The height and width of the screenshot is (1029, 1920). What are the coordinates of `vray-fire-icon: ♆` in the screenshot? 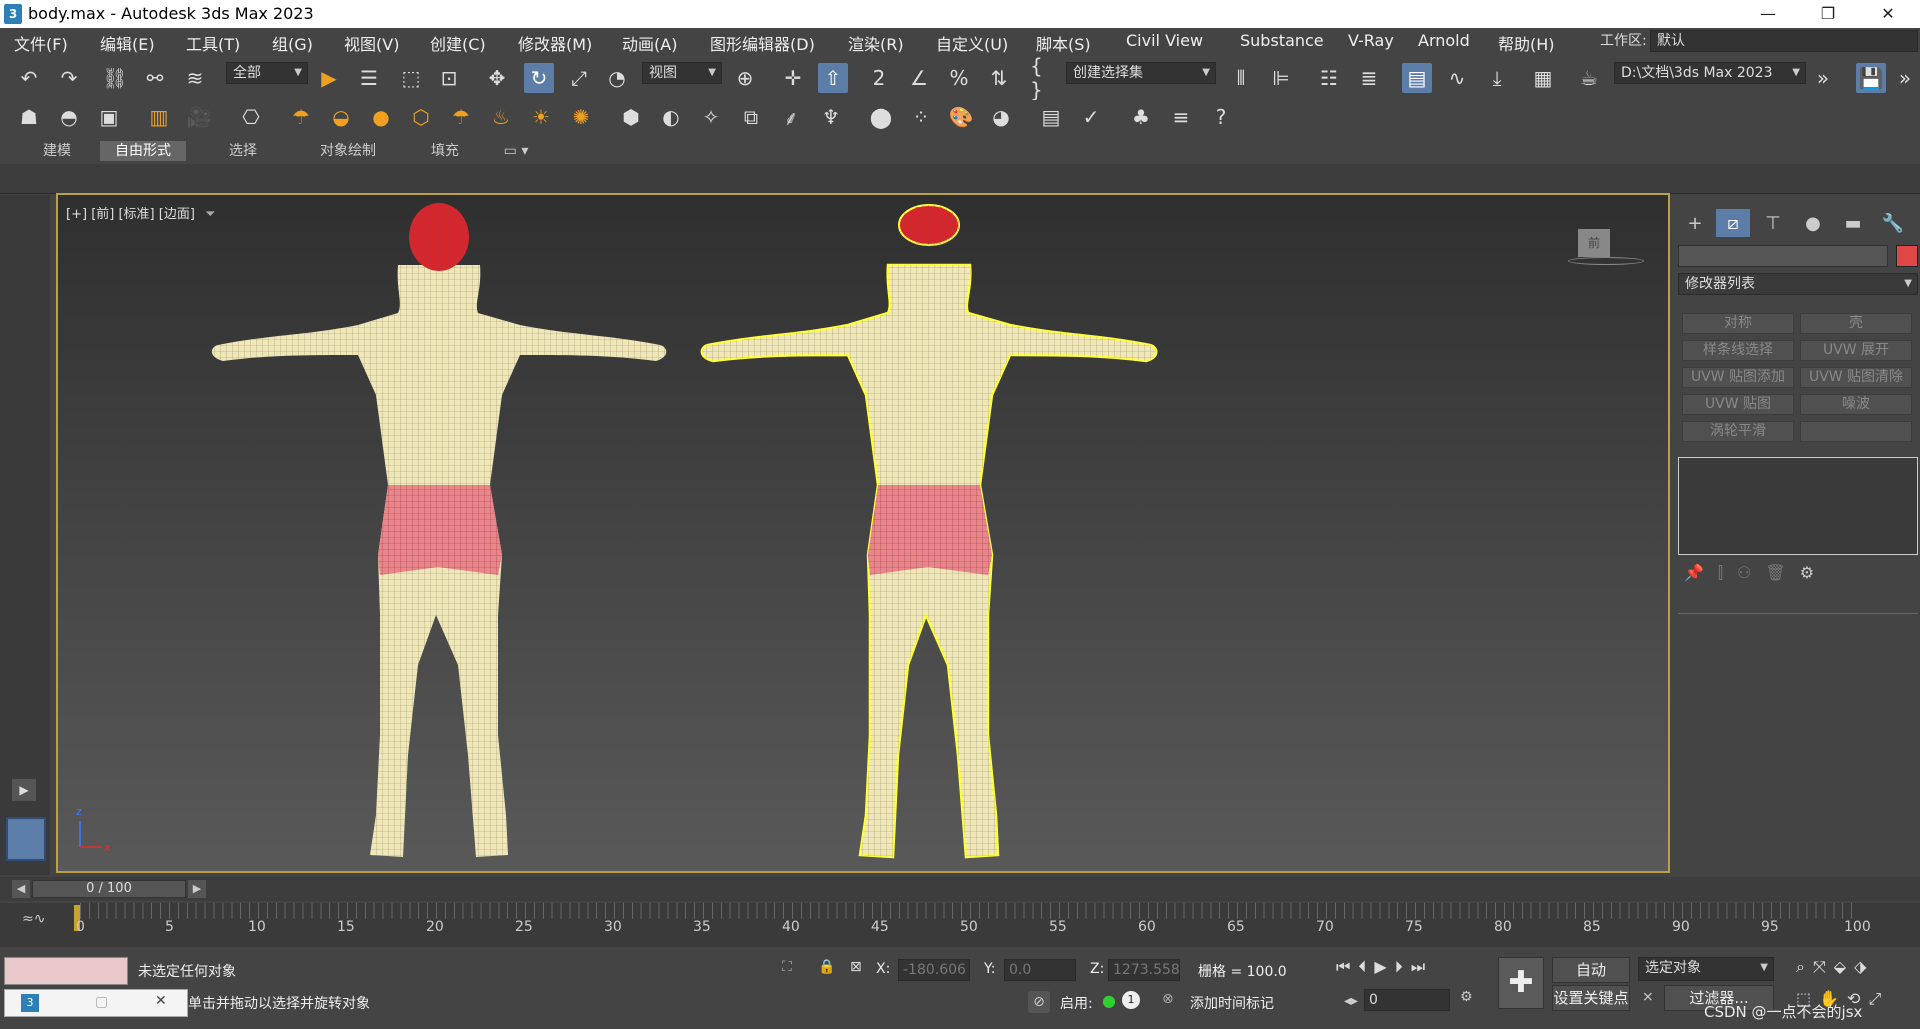 It's located at (831, 117).